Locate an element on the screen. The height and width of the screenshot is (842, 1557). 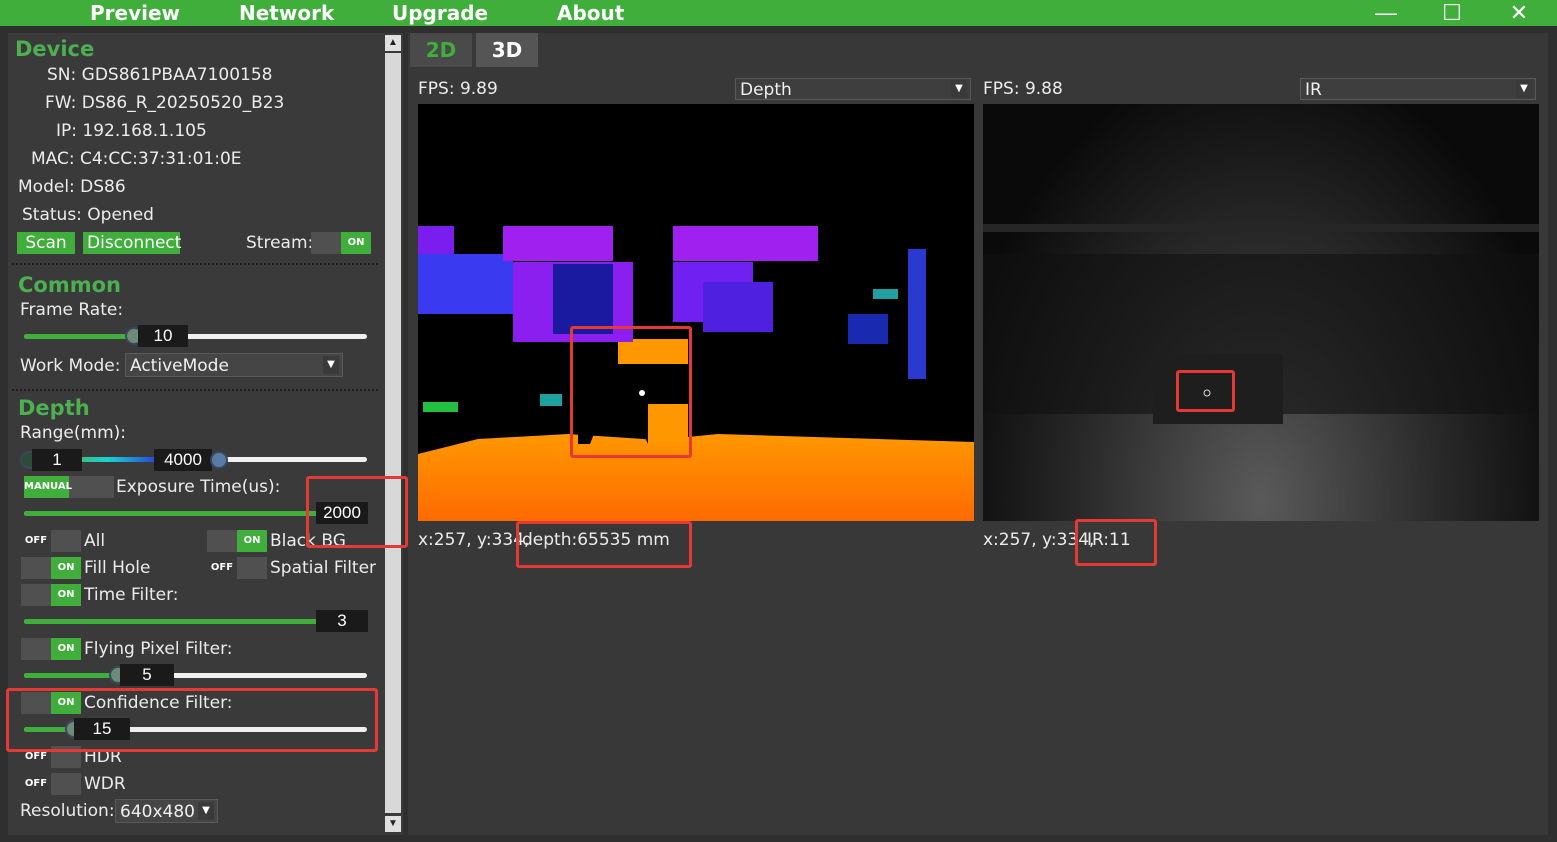
device-status: Status: Opened is located at coordinates (88, 215).